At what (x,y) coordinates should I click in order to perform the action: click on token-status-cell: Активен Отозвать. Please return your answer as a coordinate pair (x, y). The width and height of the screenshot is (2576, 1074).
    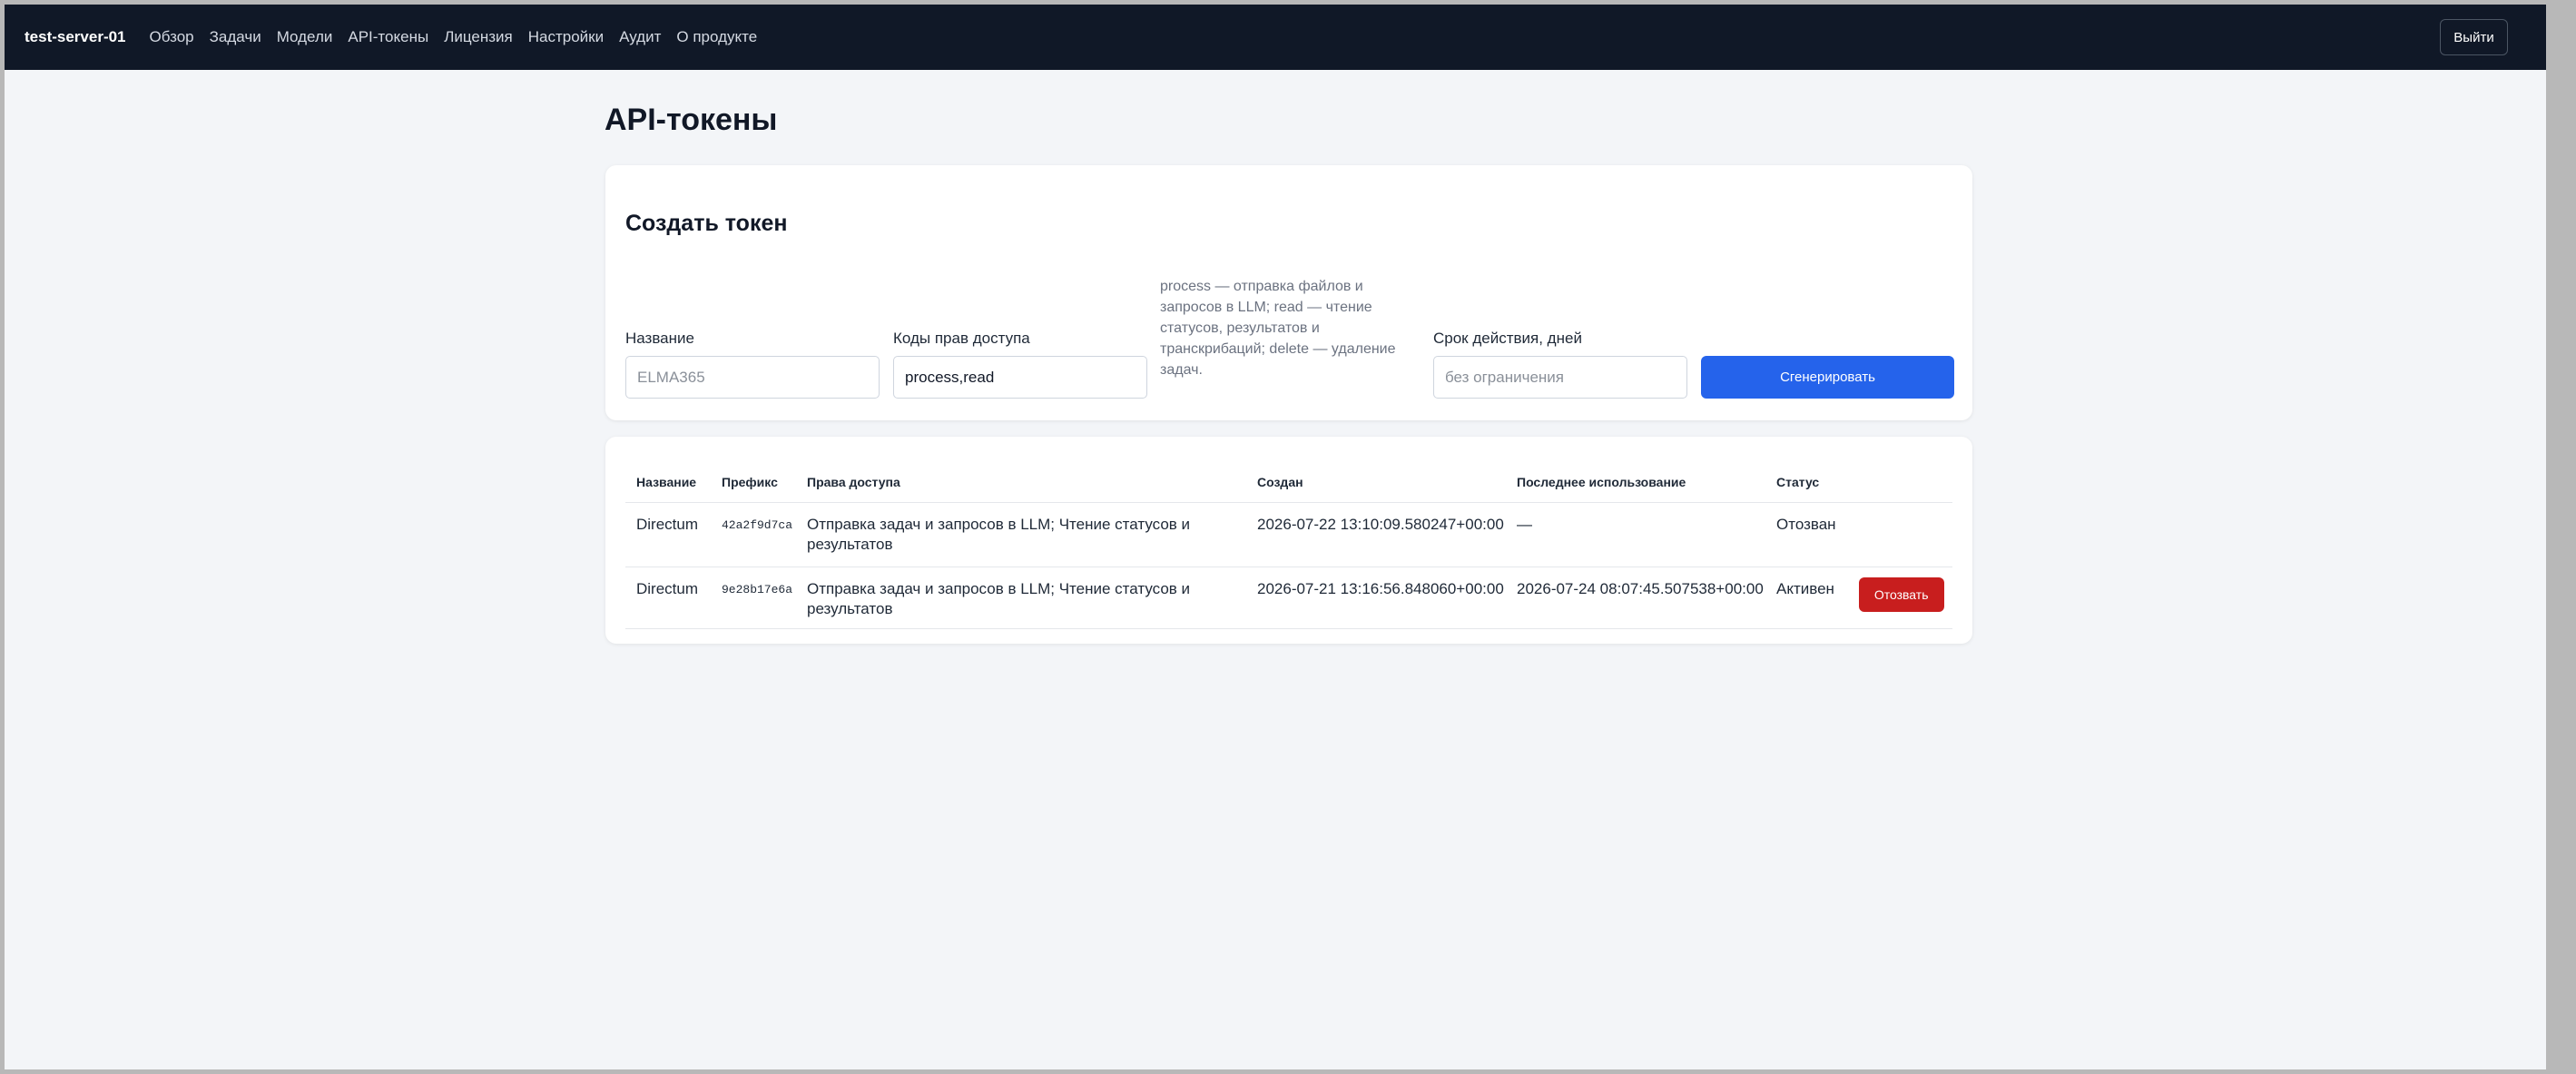
    Looking at the image, I should click on (1858, 598).